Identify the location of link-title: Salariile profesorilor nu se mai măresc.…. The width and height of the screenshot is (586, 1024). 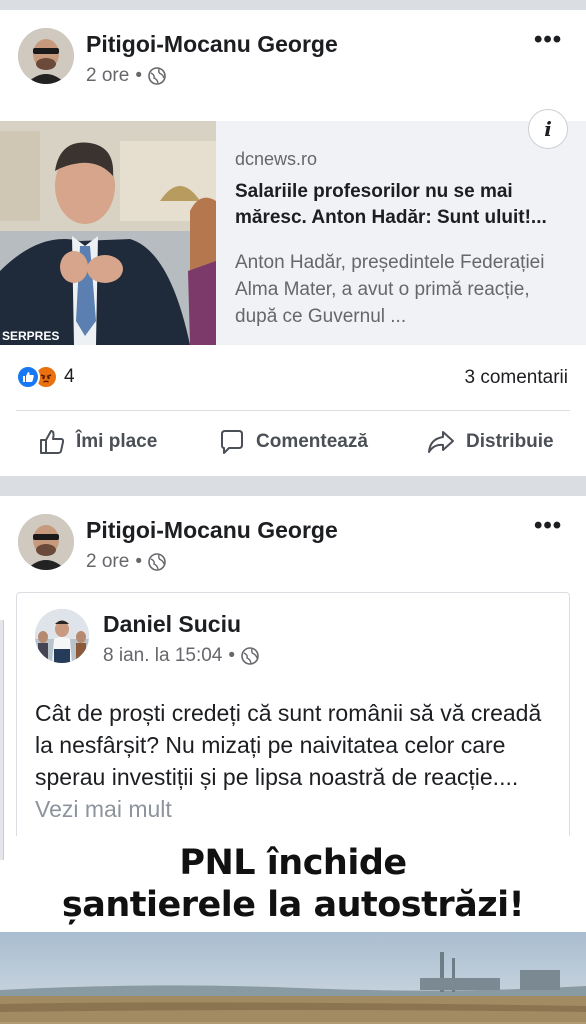
(403, 205).